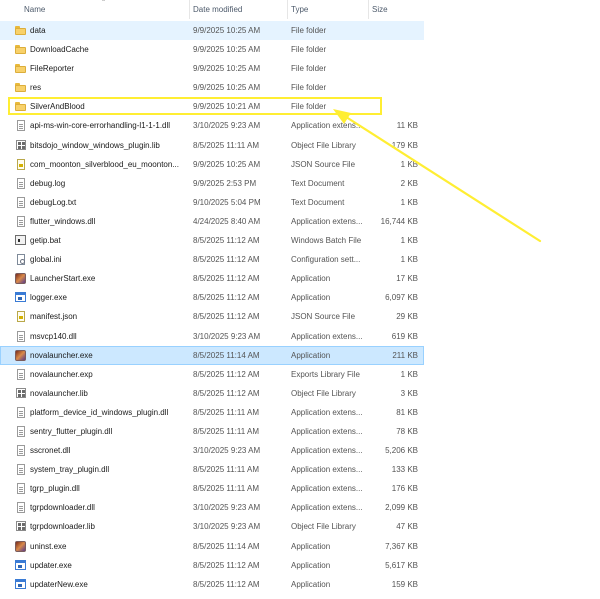 The height and width of the screenshot is (599, 600). Describe the element at coordinates (401, 565) in the screenshot. I see `file-size: 5,617 KB` at that location.